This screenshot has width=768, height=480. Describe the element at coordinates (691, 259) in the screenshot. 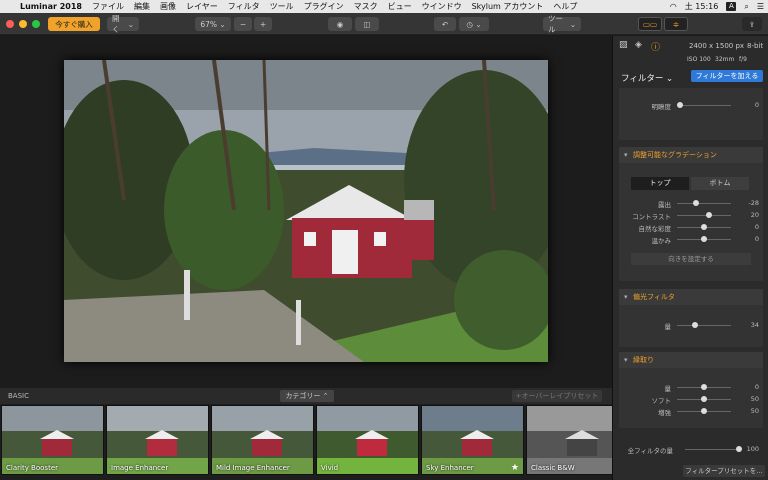

I see `set-orientation-button: 向きを設定する` at that location.